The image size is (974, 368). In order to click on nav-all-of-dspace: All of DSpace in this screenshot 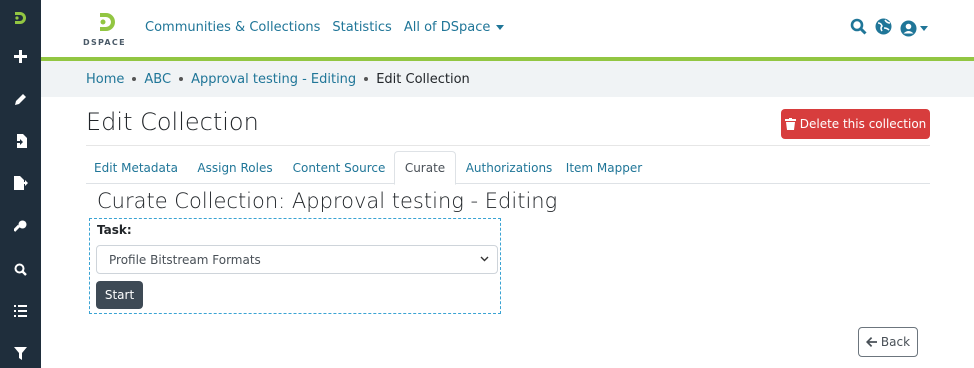, I will do `click(454, 27)`.